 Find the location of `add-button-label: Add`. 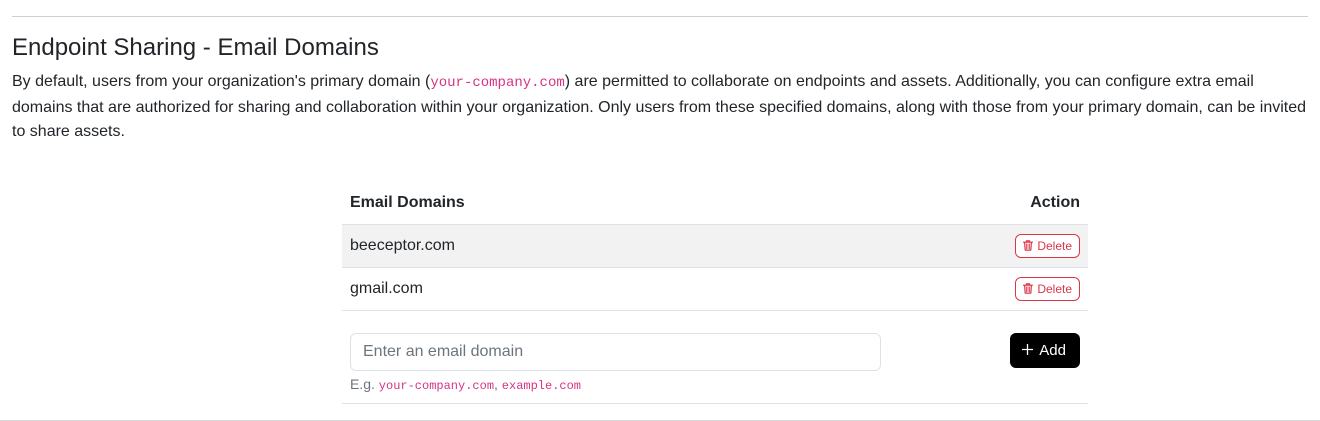

add-button-label: Add is located at coordinates (1052, 350).